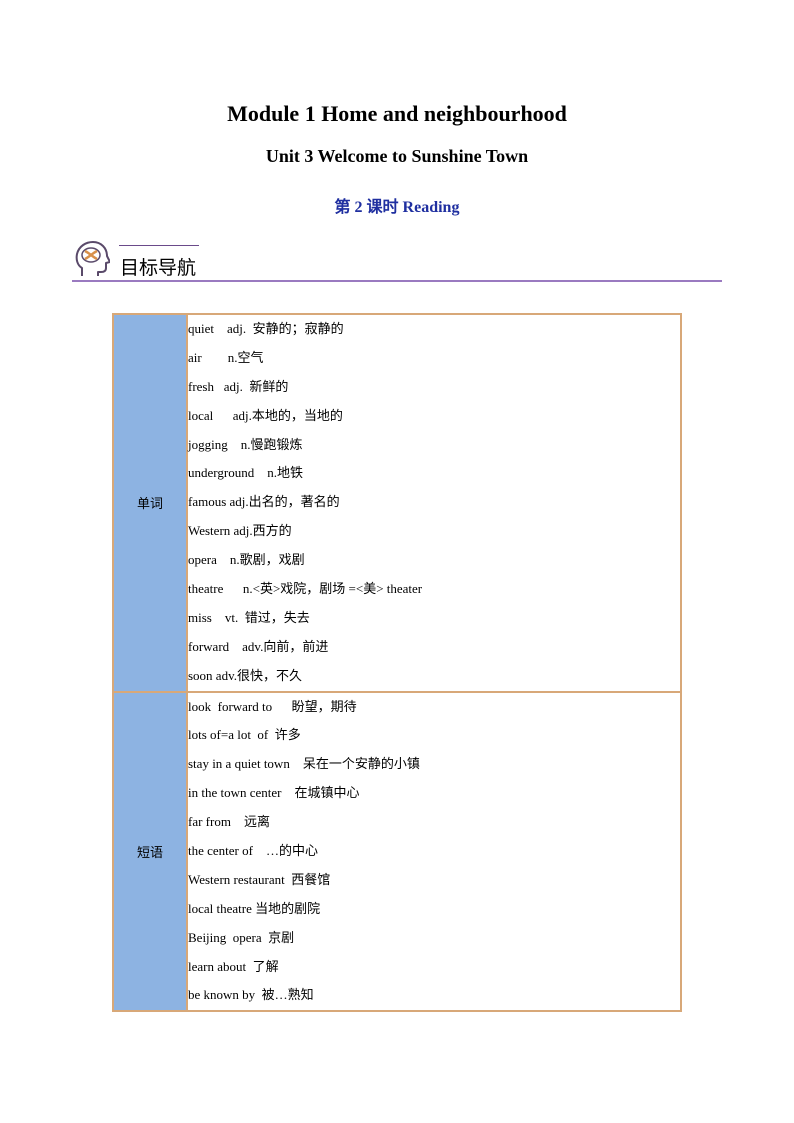 This screenshot has height=1123, width=794. Describe the element at coordinates (226, 357) in the screenshot. I see `list-item: air n.空气` at that location.